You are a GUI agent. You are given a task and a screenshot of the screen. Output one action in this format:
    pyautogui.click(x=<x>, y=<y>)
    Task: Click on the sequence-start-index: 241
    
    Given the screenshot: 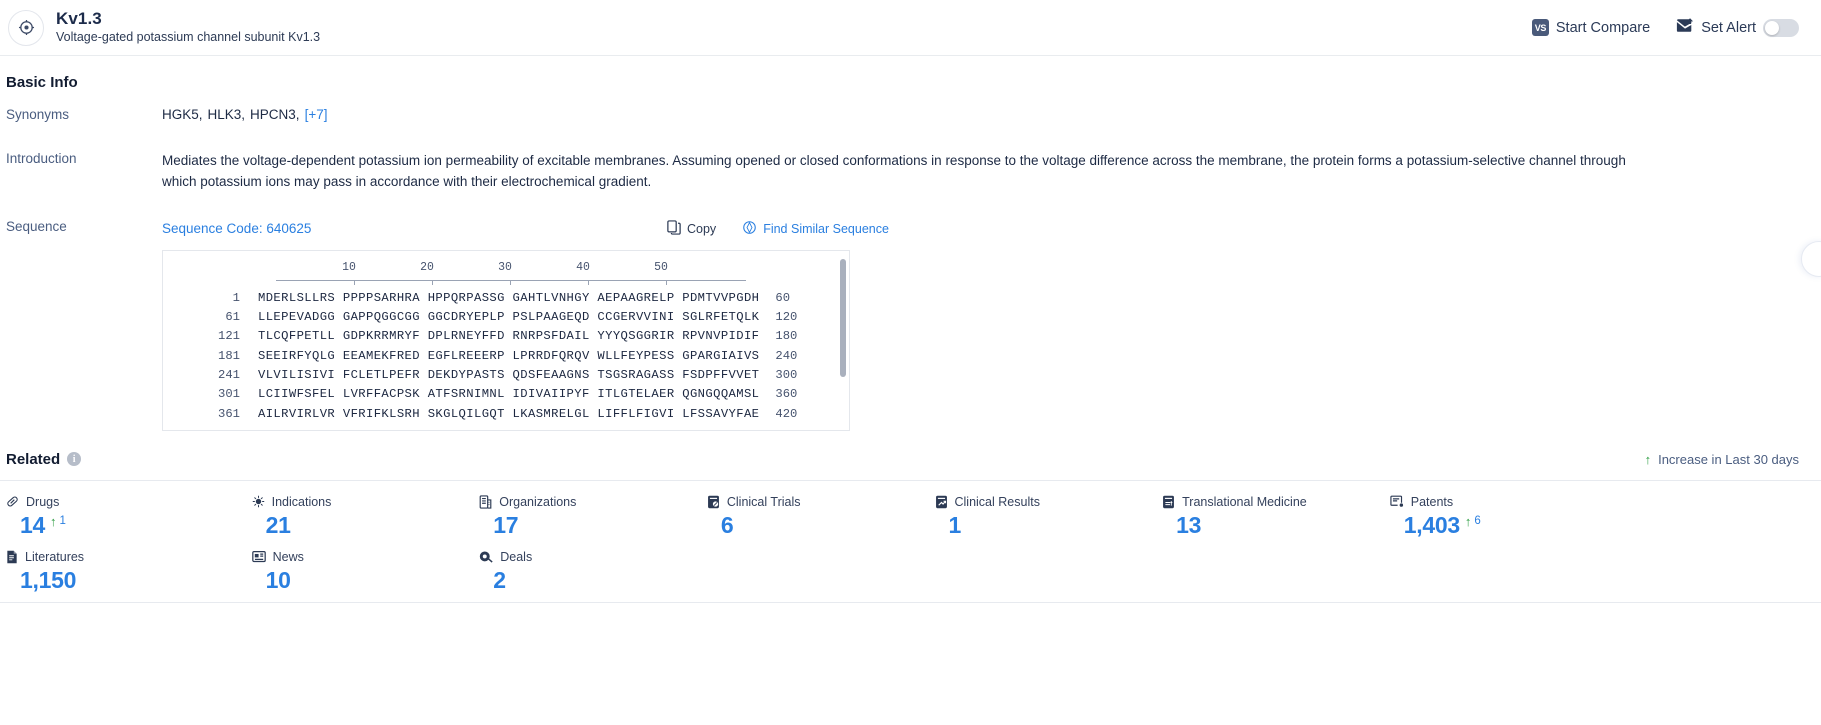 What is the action you would take?
    pyautogui.click(x=229, y=375)
    